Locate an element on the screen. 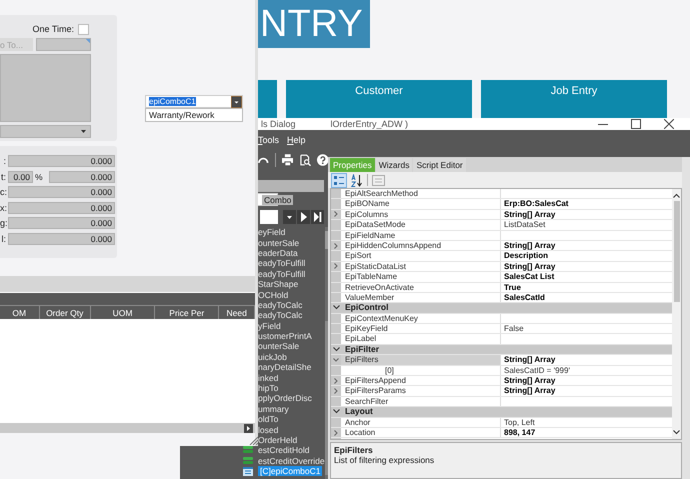 This screenshot has height=479, width=690. property-name: Anchor is located at coordinates (421, 422).